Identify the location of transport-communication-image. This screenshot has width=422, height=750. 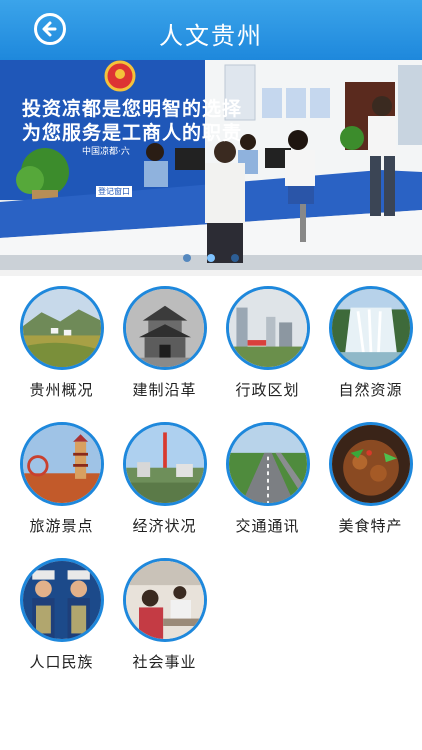
(267, 464).